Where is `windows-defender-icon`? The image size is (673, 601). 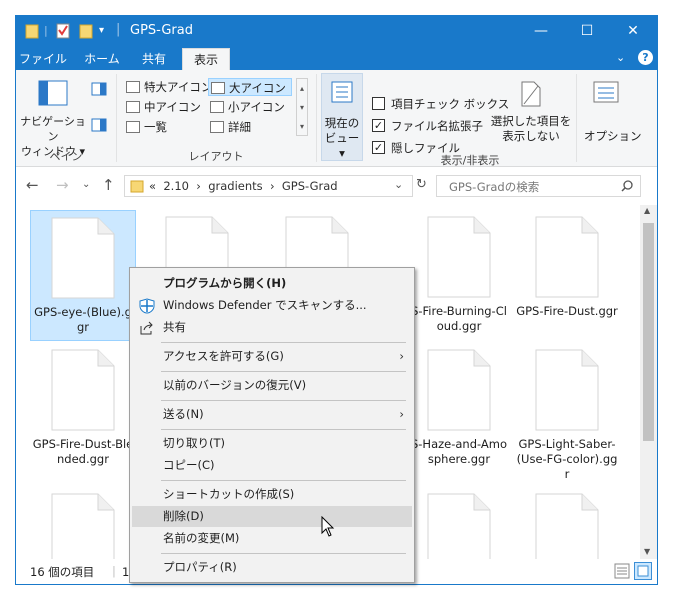 windows-defender-icon is located at coordinates (147, 306).